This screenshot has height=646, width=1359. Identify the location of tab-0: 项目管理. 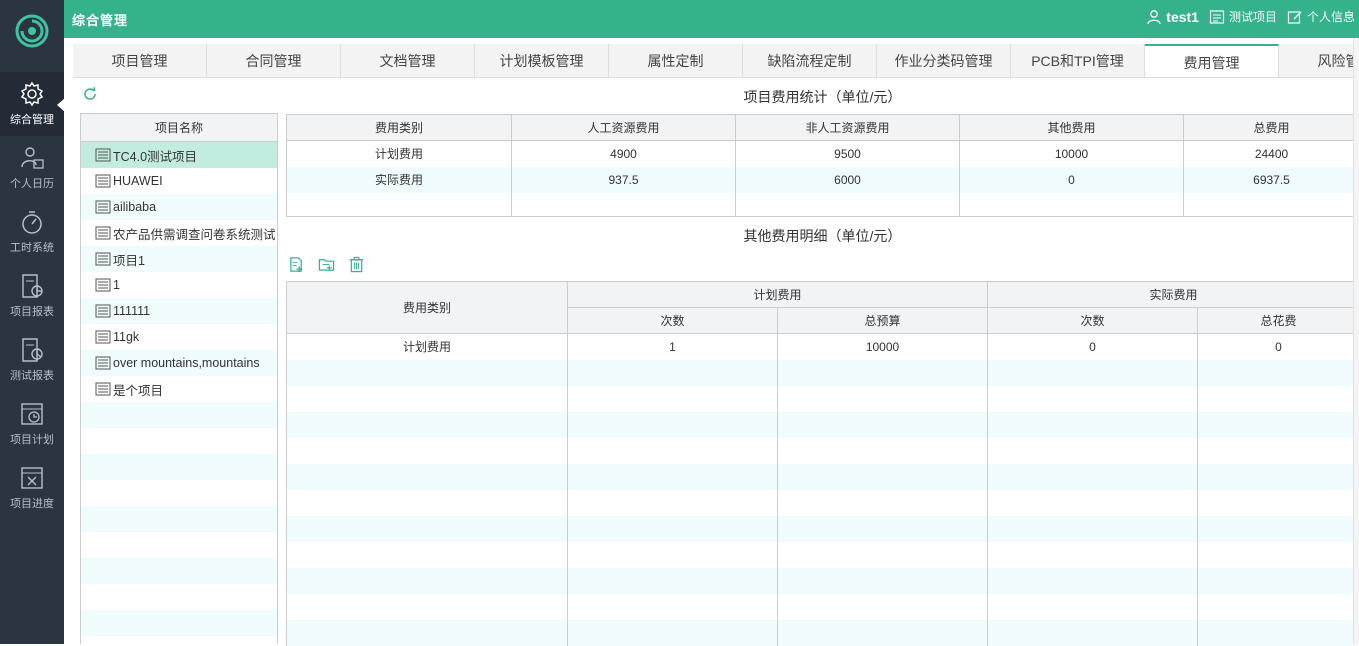
(140, 61).